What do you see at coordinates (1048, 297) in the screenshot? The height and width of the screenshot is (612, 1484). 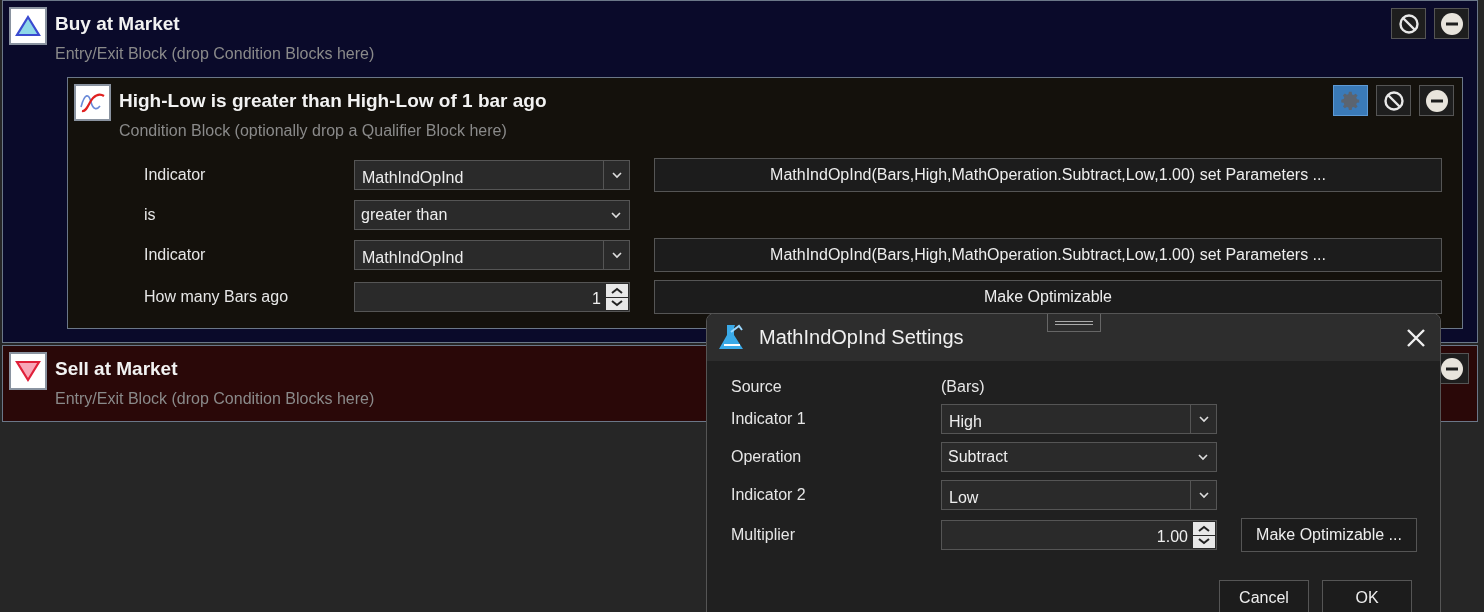 I see `parameters-button: Make Optimizable` at bounding box center [1048, 297].